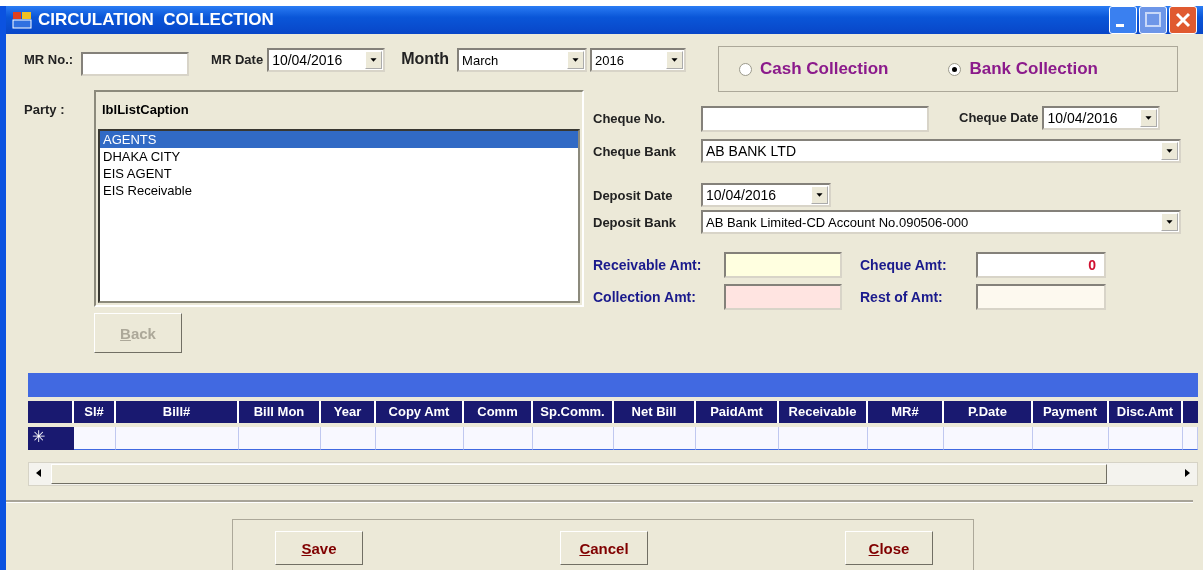 The image size is (1203, 570). I want to click on action-button: Save, so click(319, 548).